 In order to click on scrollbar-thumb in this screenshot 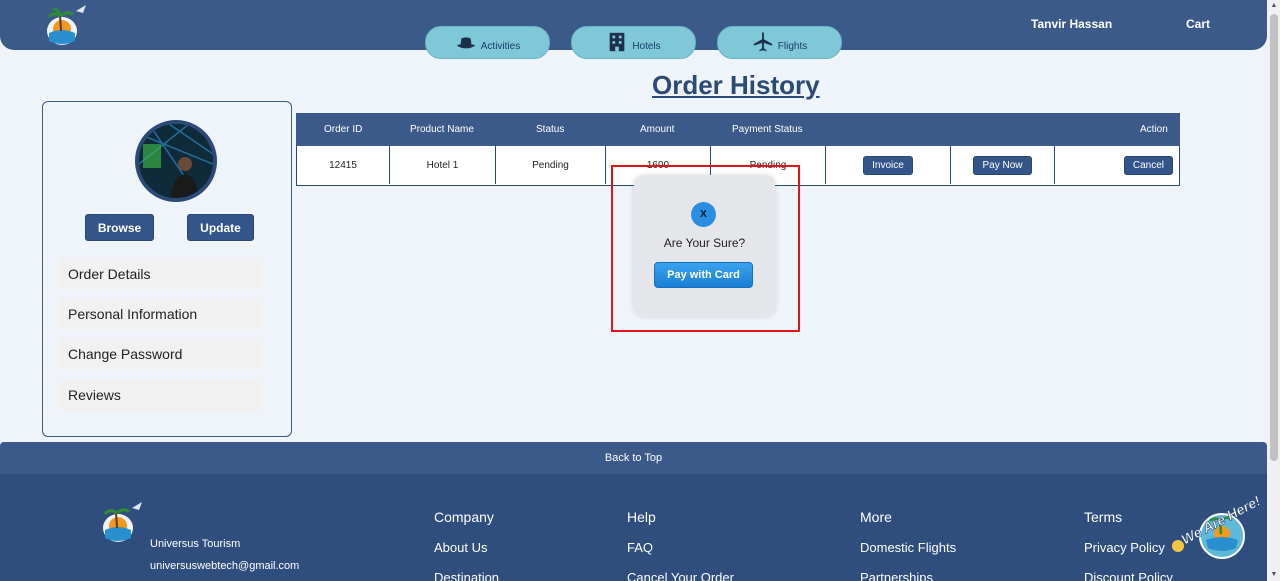, I will do `click(1274, 237)`.